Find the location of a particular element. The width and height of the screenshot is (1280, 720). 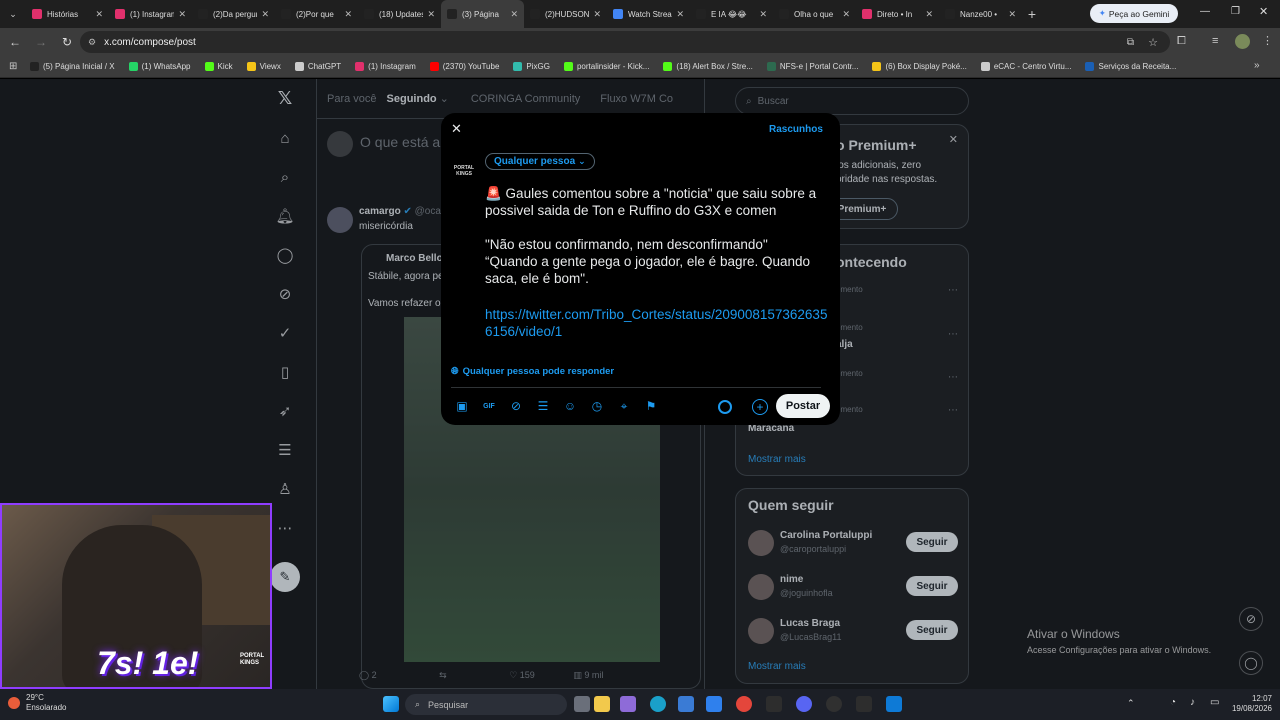

taskbar-app-calendar is located at coordinates (894, 704).